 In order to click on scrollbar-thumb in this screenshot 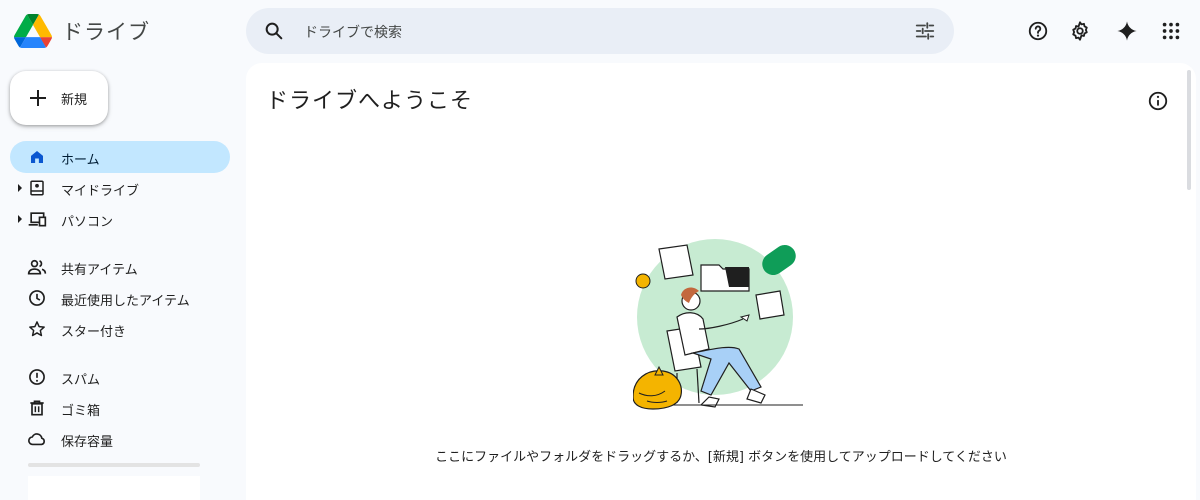, I will do `click(1189, 130)`.